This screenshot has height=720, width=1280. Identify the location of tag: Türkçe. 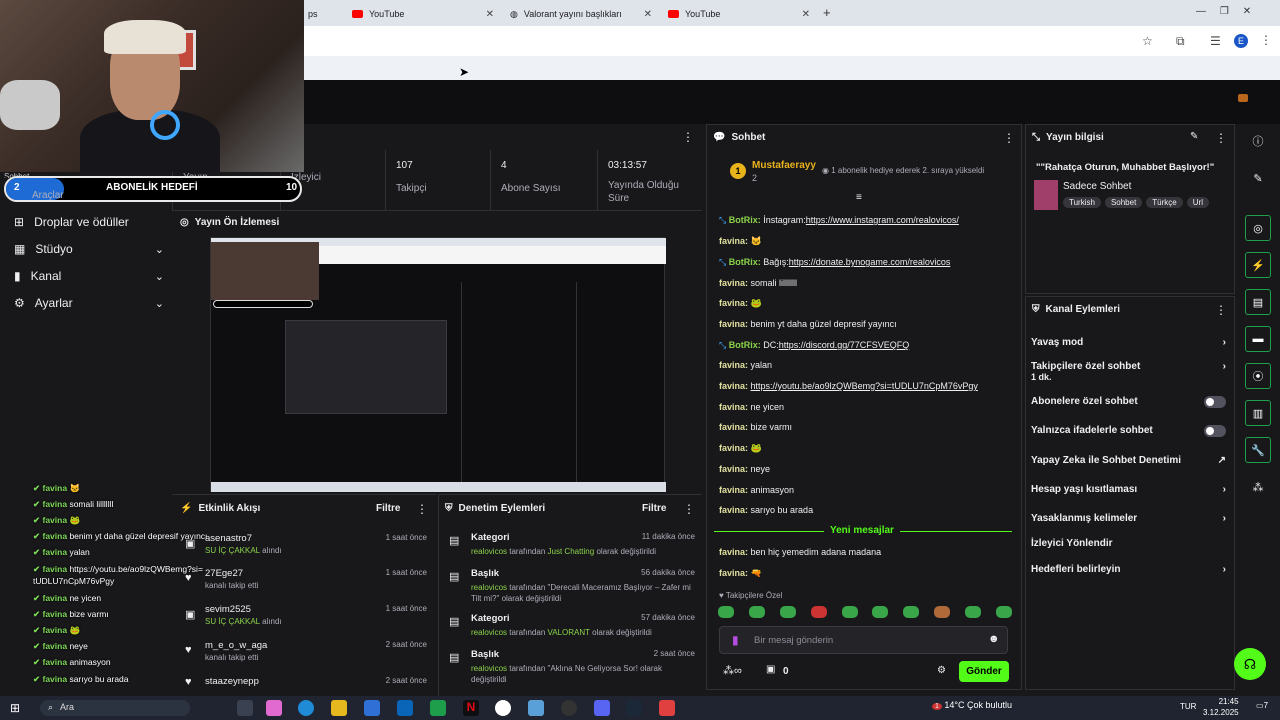
(1164, 202).